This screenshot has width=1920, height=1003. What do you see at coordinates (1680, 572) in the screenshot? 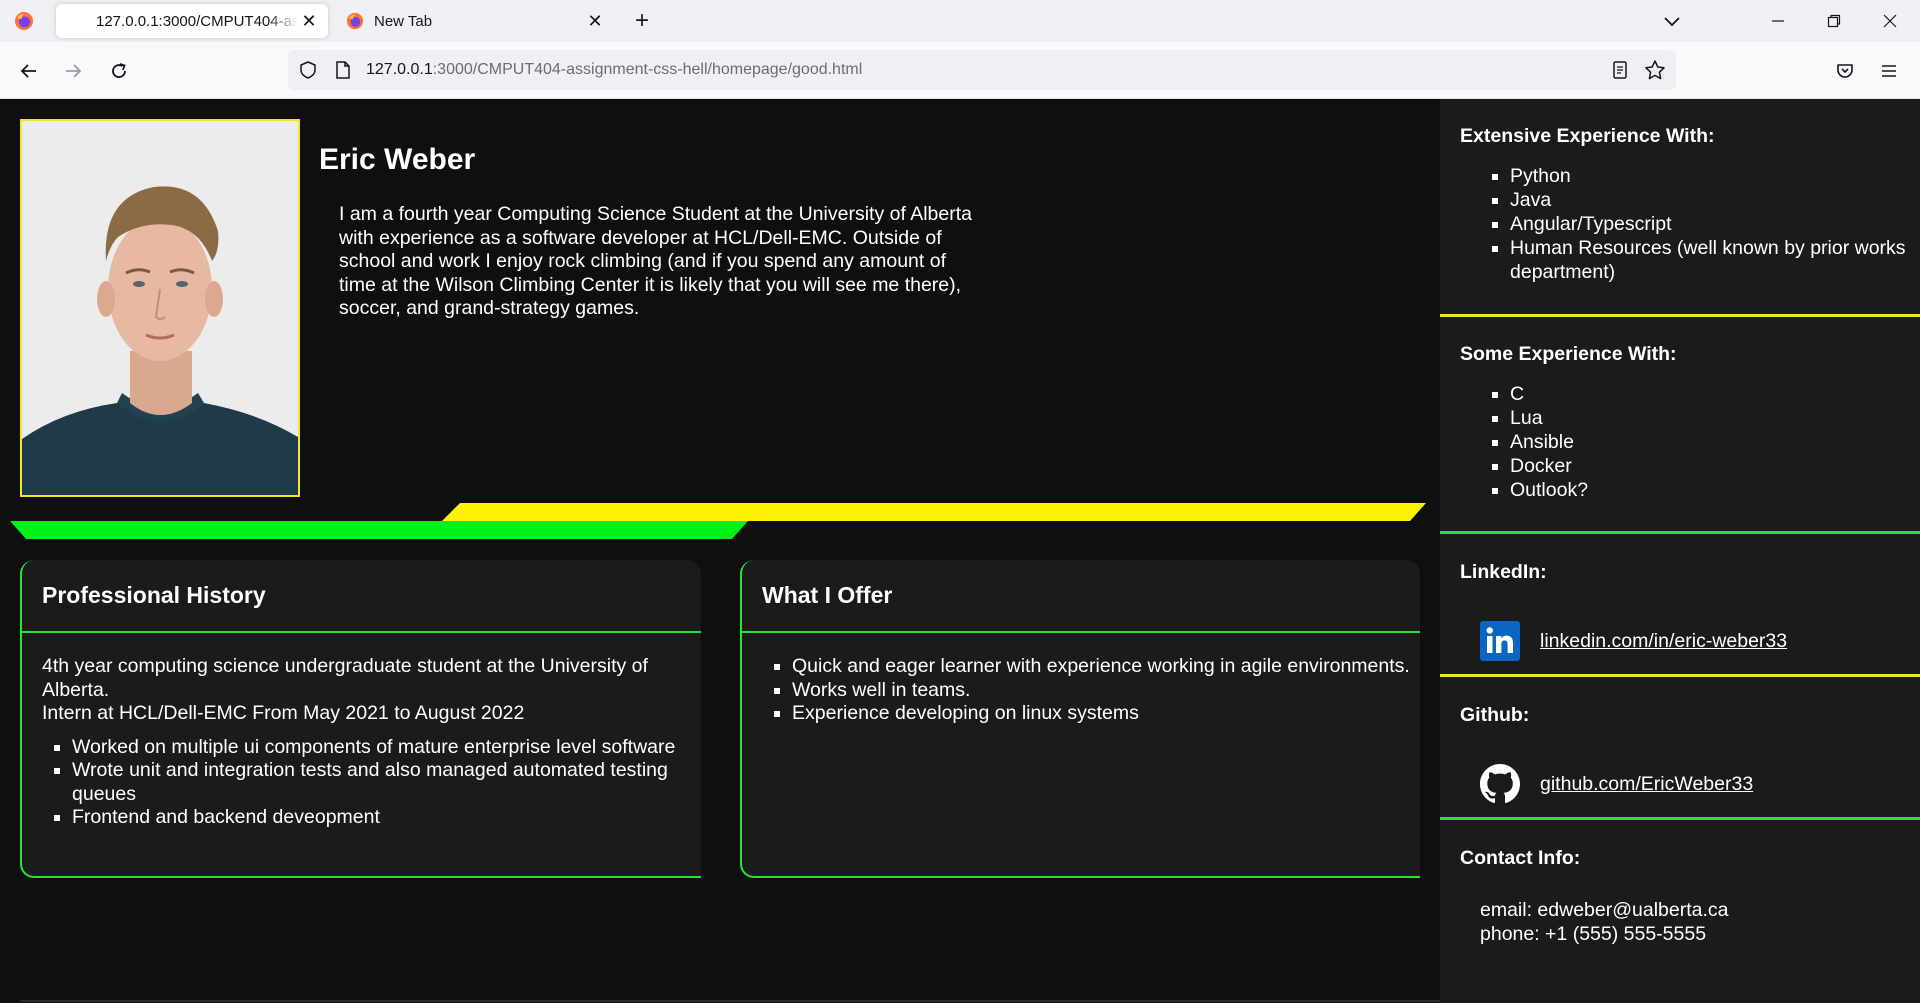
I see `linkedin-section: LinkedIn:` at bounding box center [1680, 572].